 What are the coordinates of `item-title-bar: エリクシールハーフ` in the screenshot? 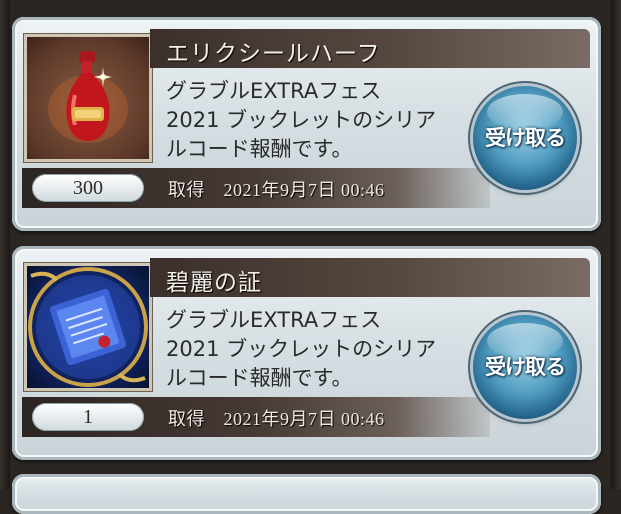 It's located at (370, 48).